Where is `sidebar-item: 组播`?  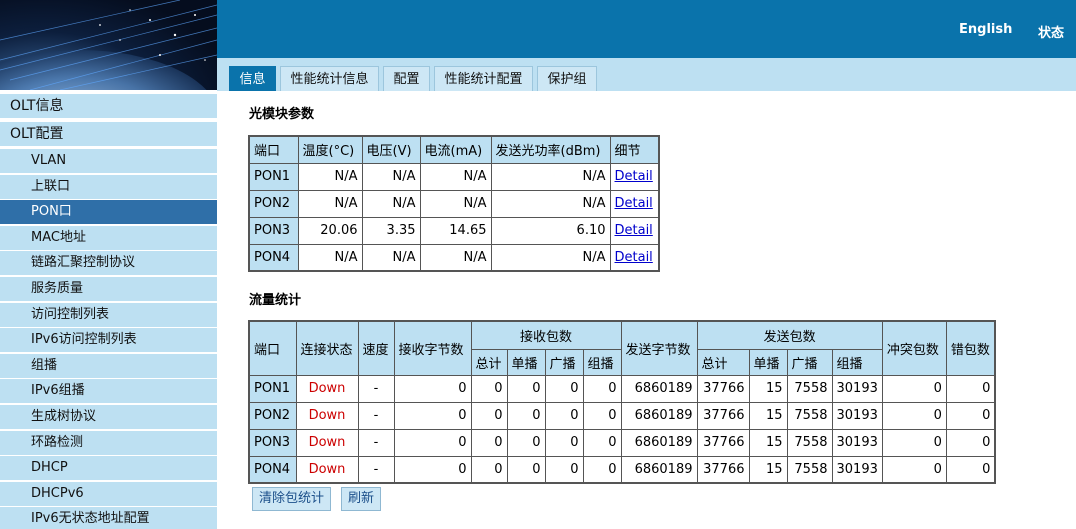
sidebar-item: 组播 is located at coordinates (108, 365).